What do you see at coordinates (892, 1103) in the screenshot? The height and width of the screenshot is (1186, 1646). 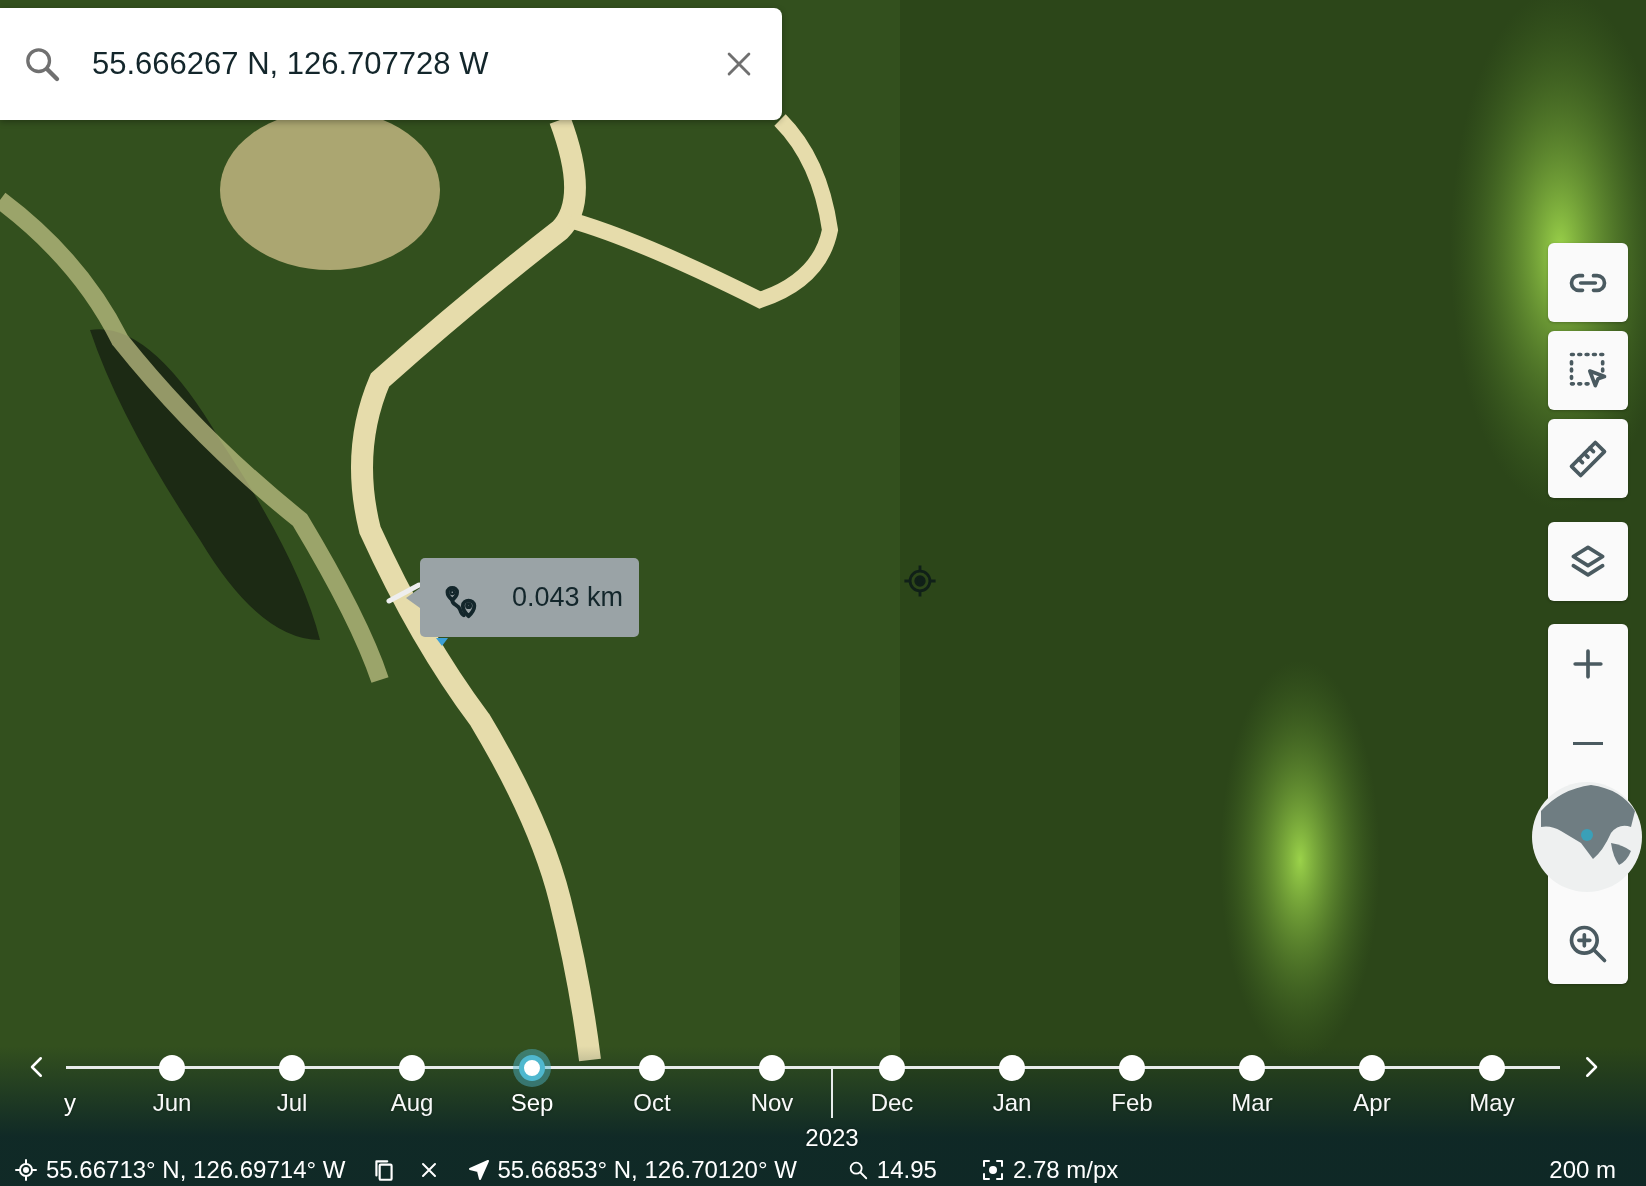 I see `month-label: Dec` at bounding box center [892, 1103].